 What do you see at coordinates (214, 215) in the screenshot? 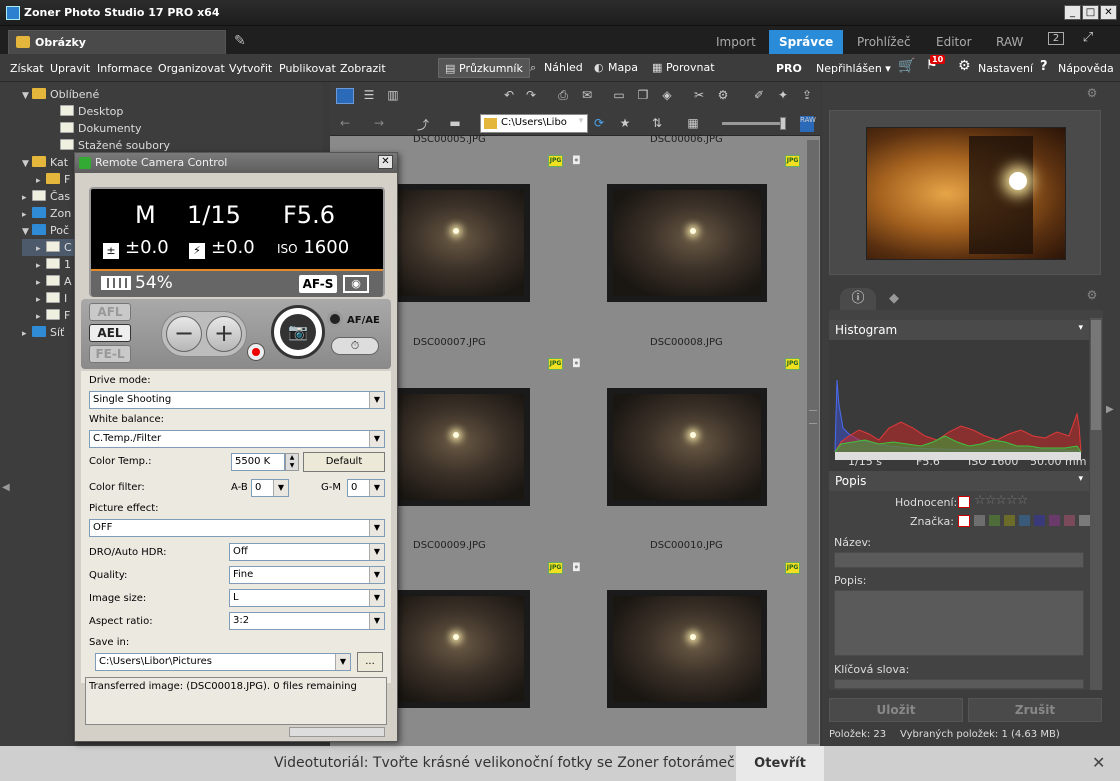
I see `shutter-speed: 1/15` at bounding box center [214, 215].